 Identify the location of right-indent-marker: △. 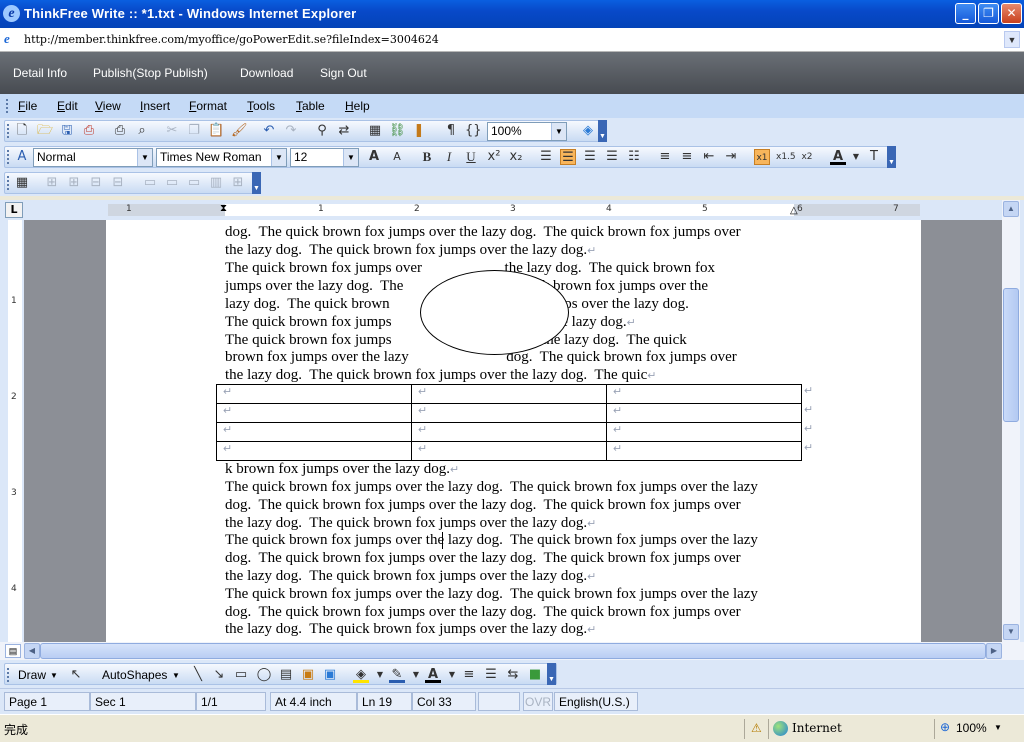
(794, 210).